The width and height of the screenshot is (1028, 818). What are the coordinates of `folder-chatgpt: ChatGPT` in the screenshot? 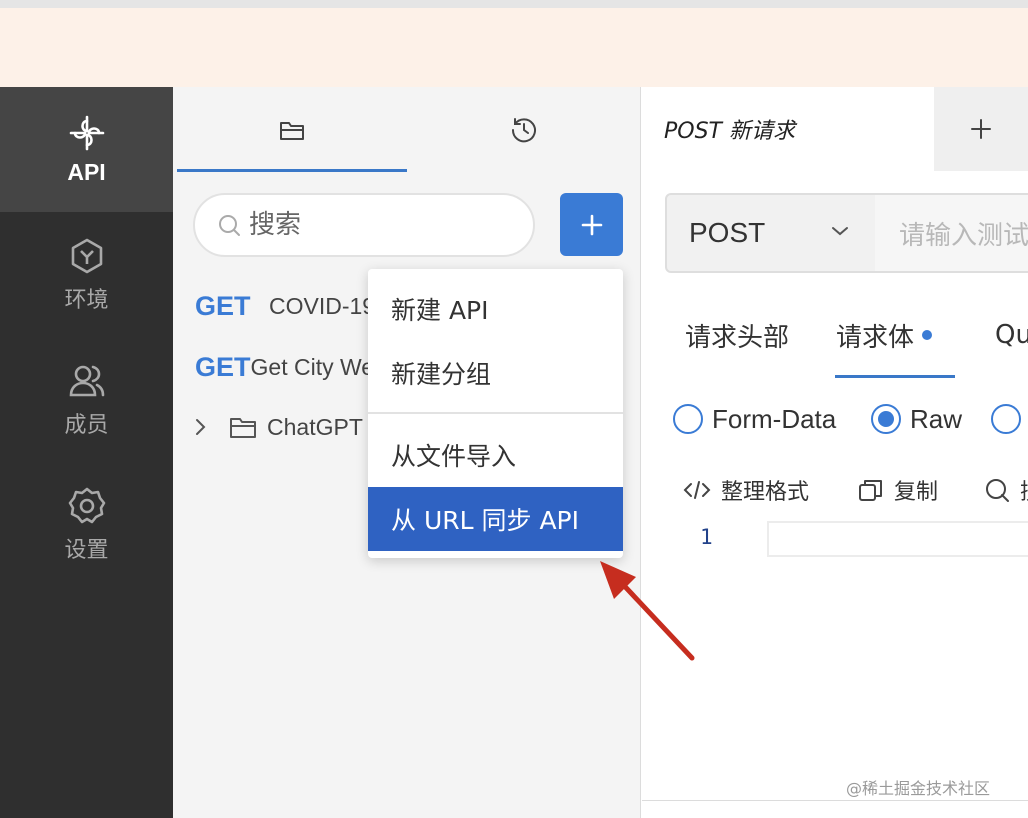 It's located at (278, 427).